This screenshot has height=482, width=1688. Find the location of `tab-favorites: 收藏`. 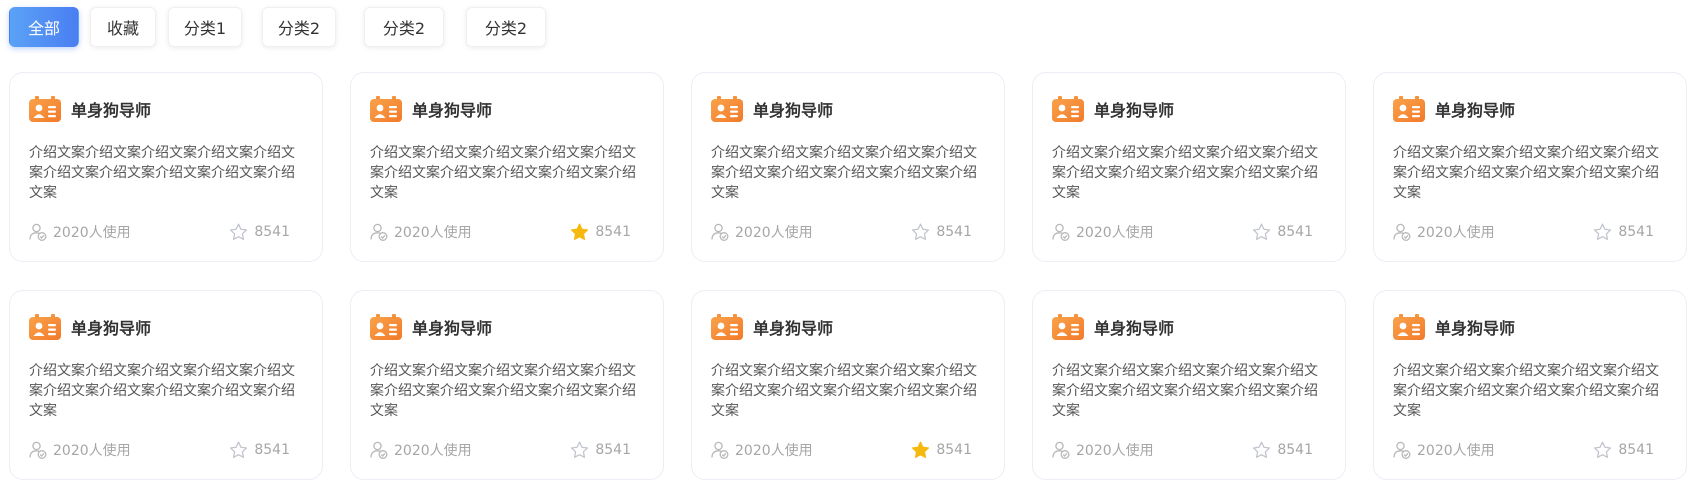

tab-favorites: 收藏 is located at coordinates (123, 27).